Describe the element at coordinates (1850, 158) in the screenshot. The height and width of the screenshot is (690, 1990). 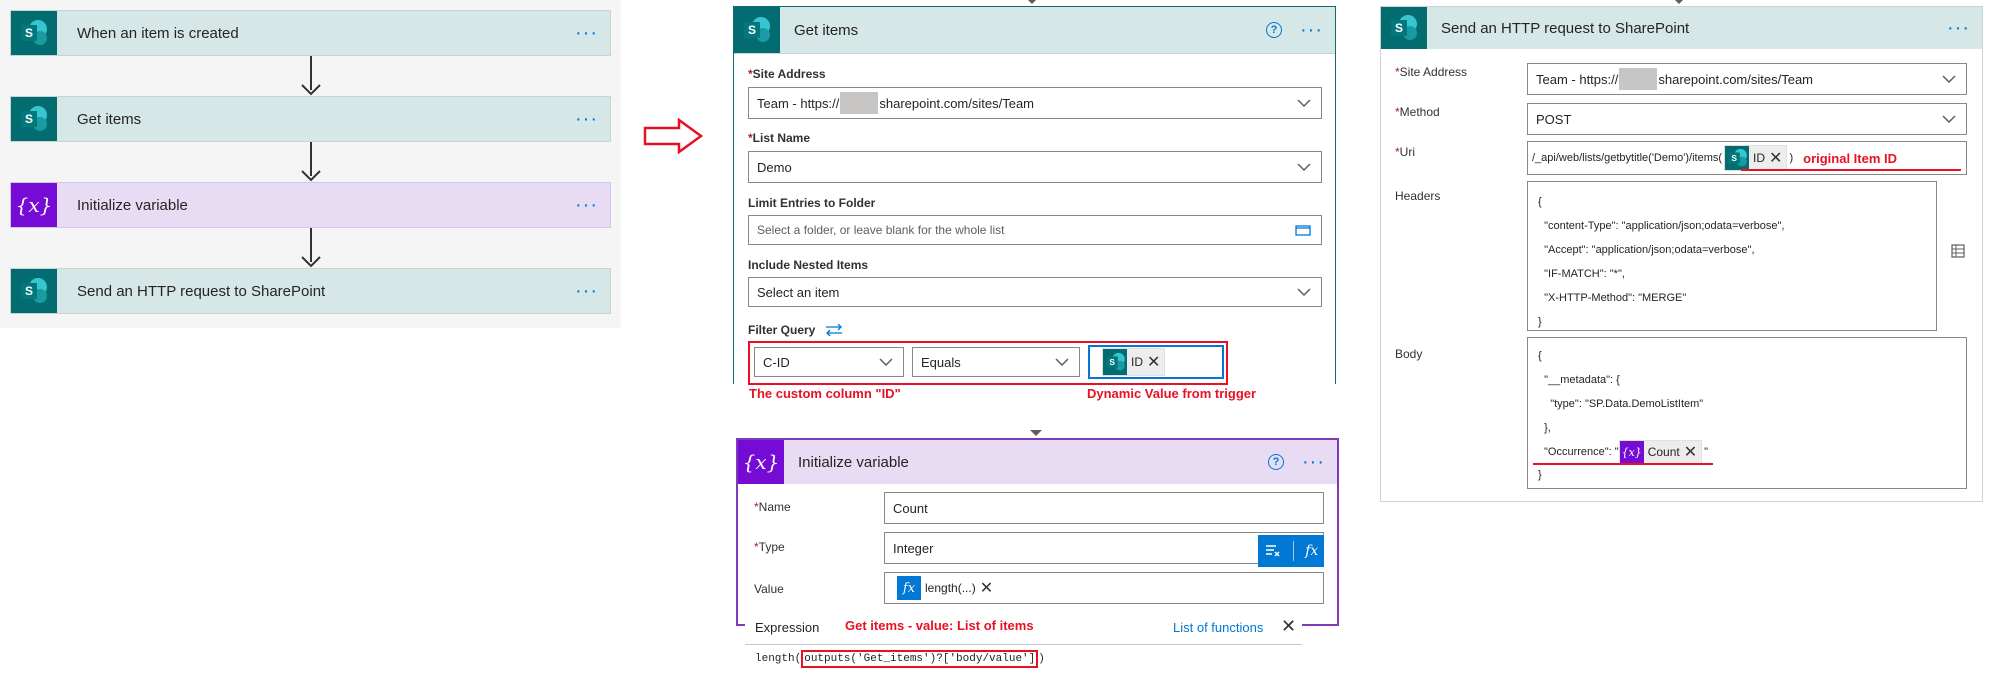
I see `annotation-original-item-id: original Item ID` at that location.